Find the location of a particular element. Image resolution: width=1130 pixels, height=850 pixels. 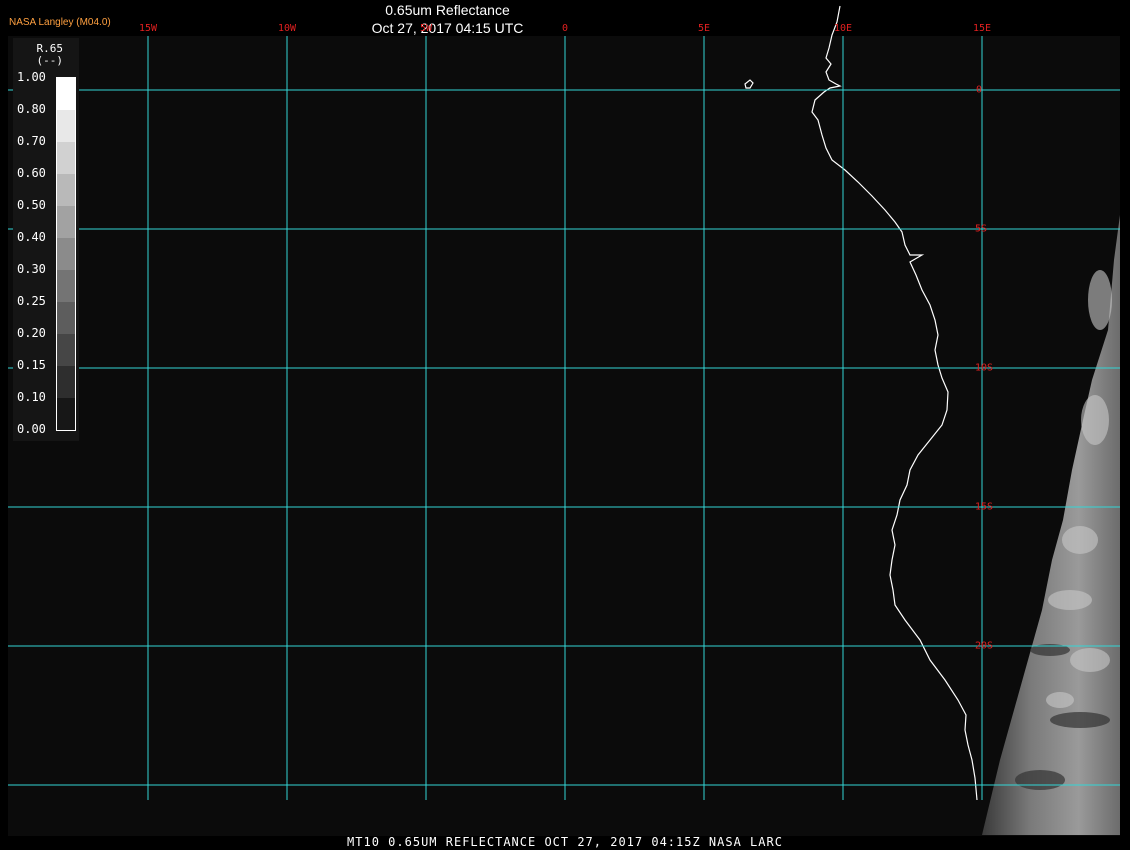

map-timestamp: Oct 27, 2017 04:15 UTC is located at coordinates (447, 28).